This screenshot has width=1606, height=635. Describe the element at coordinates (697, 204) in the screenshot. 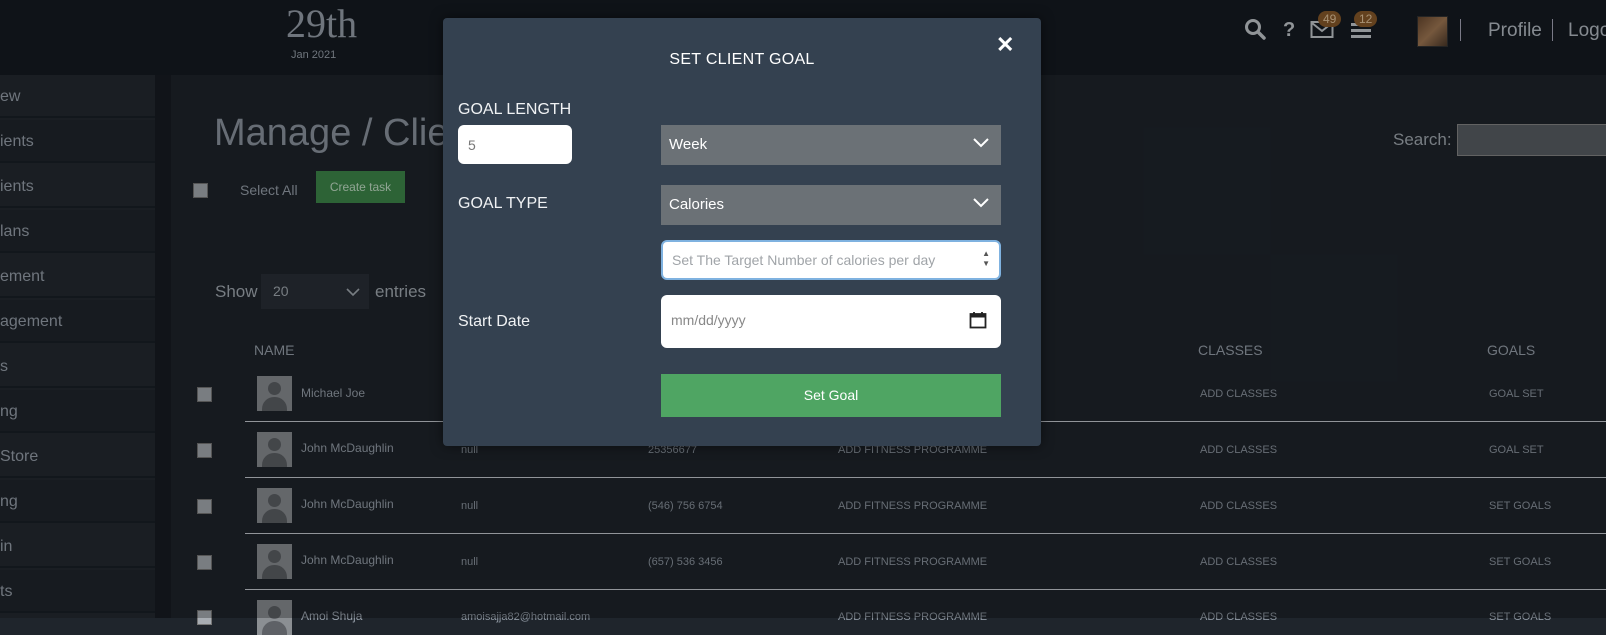

I see `goal-type-value: Calories` at that location.